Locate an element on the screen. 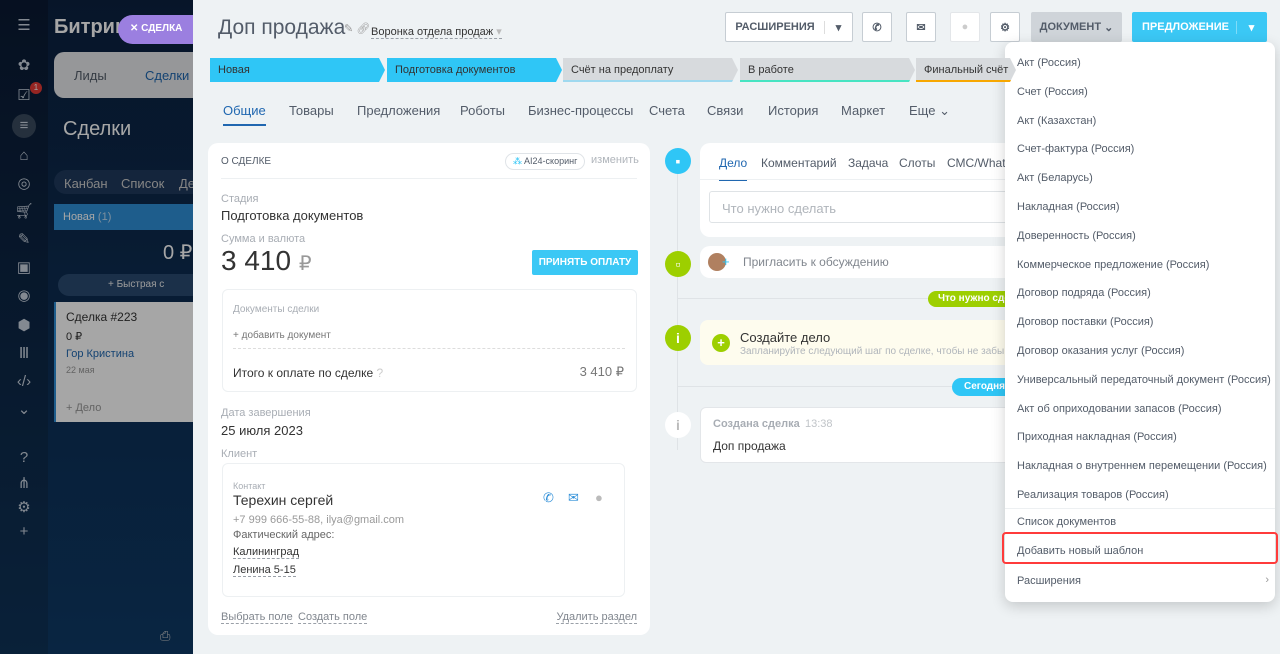  close-date-value: 25 июля 2023 is located at coordinates (262, 430).